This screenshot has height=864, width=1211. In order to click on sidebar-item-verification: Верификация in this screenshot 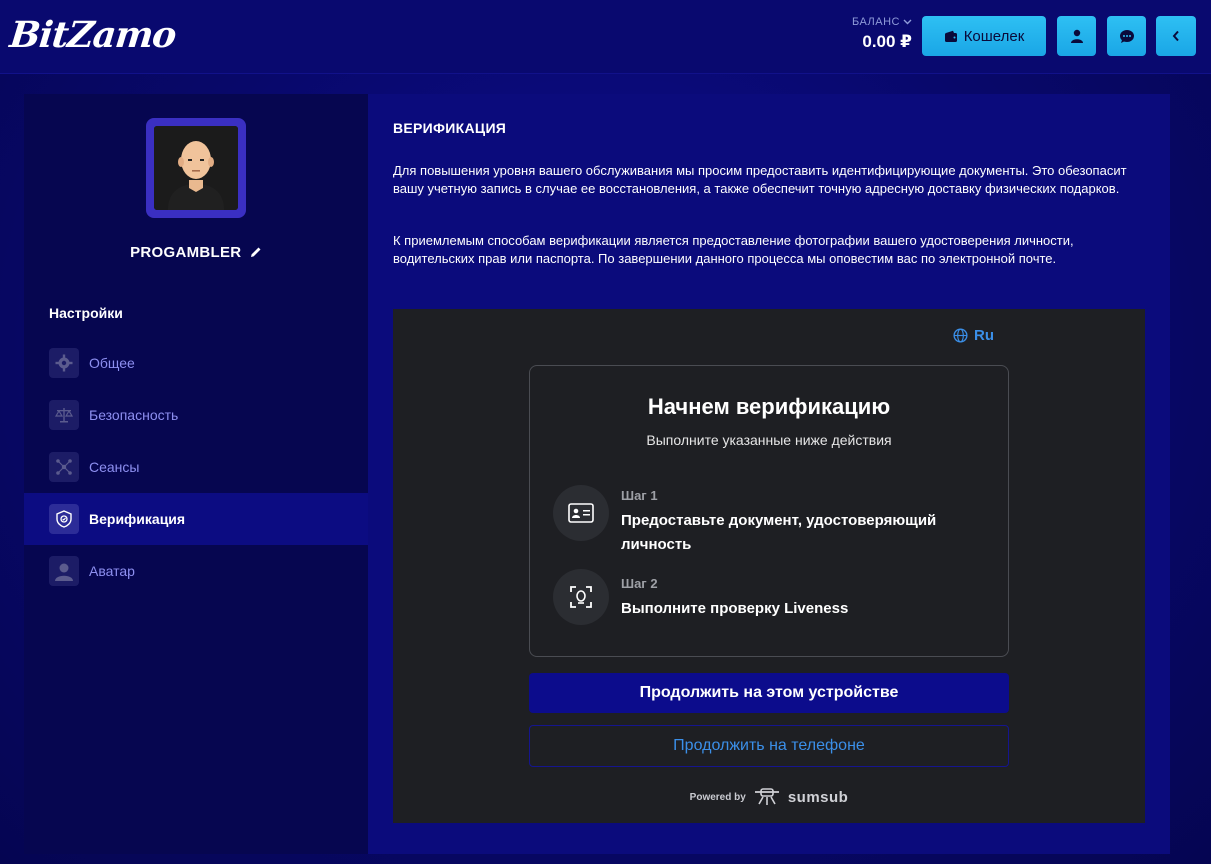, I will do `click(196, 519)`.